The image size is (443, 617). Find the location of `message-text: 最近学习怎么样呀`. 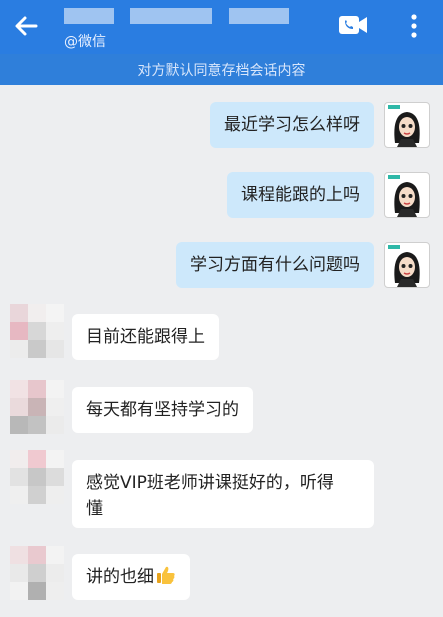

message-text: 最近学习怎么样呀 is located at coordinates (292, 125).